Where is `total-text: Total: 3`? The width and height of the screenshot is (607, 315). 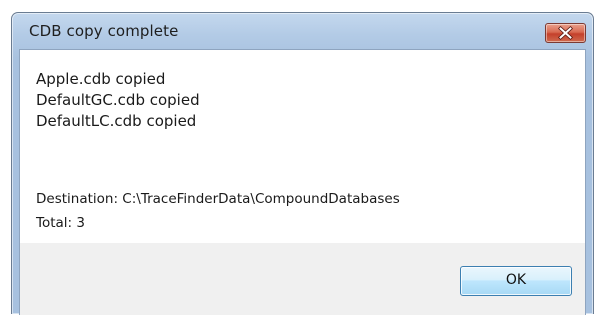 total-text: Total: 3 is located at coordinates (60, 223).